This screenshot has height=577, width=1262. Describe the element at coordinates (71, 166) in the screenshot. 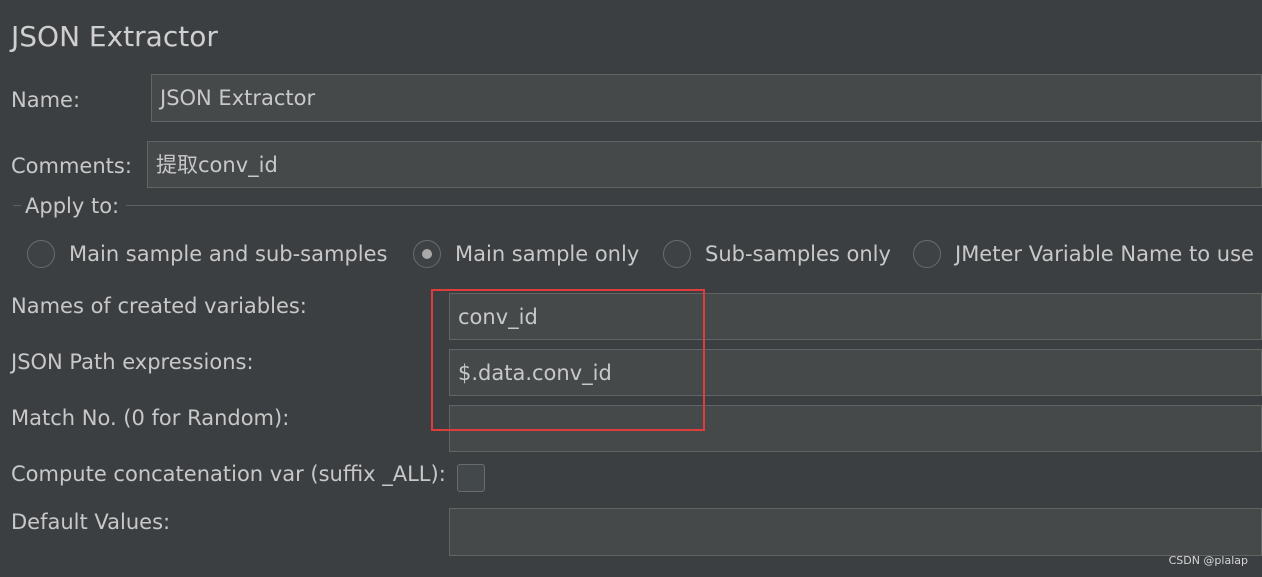

I see `comments-label: Comments:` at that location.